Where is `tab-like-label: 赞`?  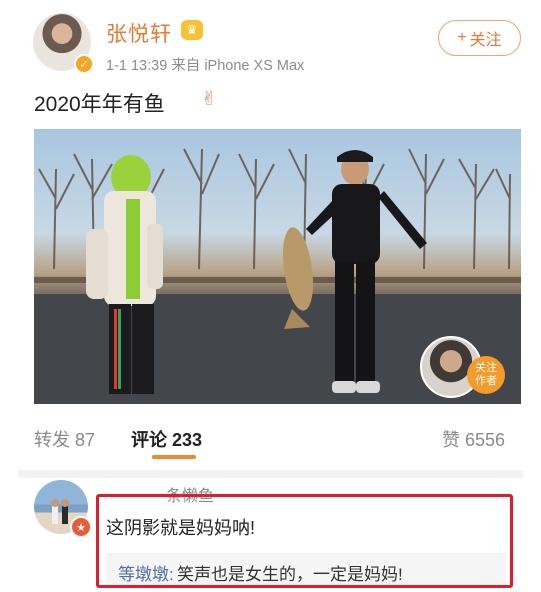
tab-like-label: 赞 is located at coordinates (451, 440).